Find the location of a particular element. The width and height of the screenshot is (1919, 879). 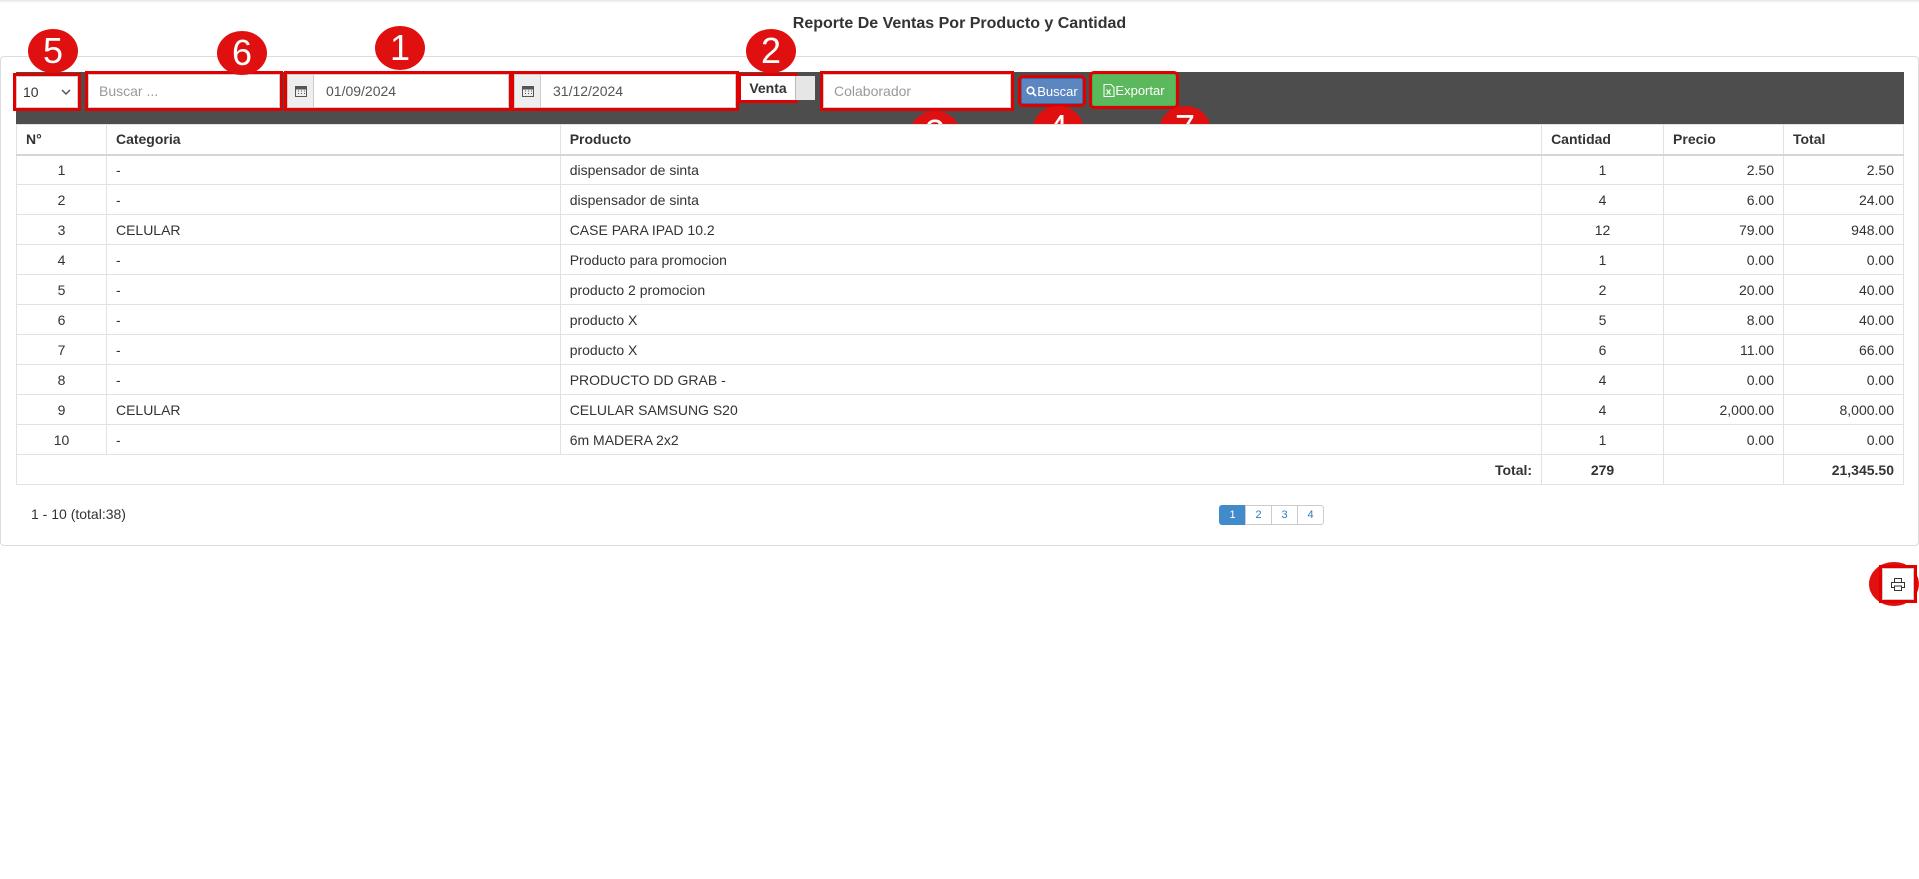

cell-number: 7 is located at coordinates (61, 349).